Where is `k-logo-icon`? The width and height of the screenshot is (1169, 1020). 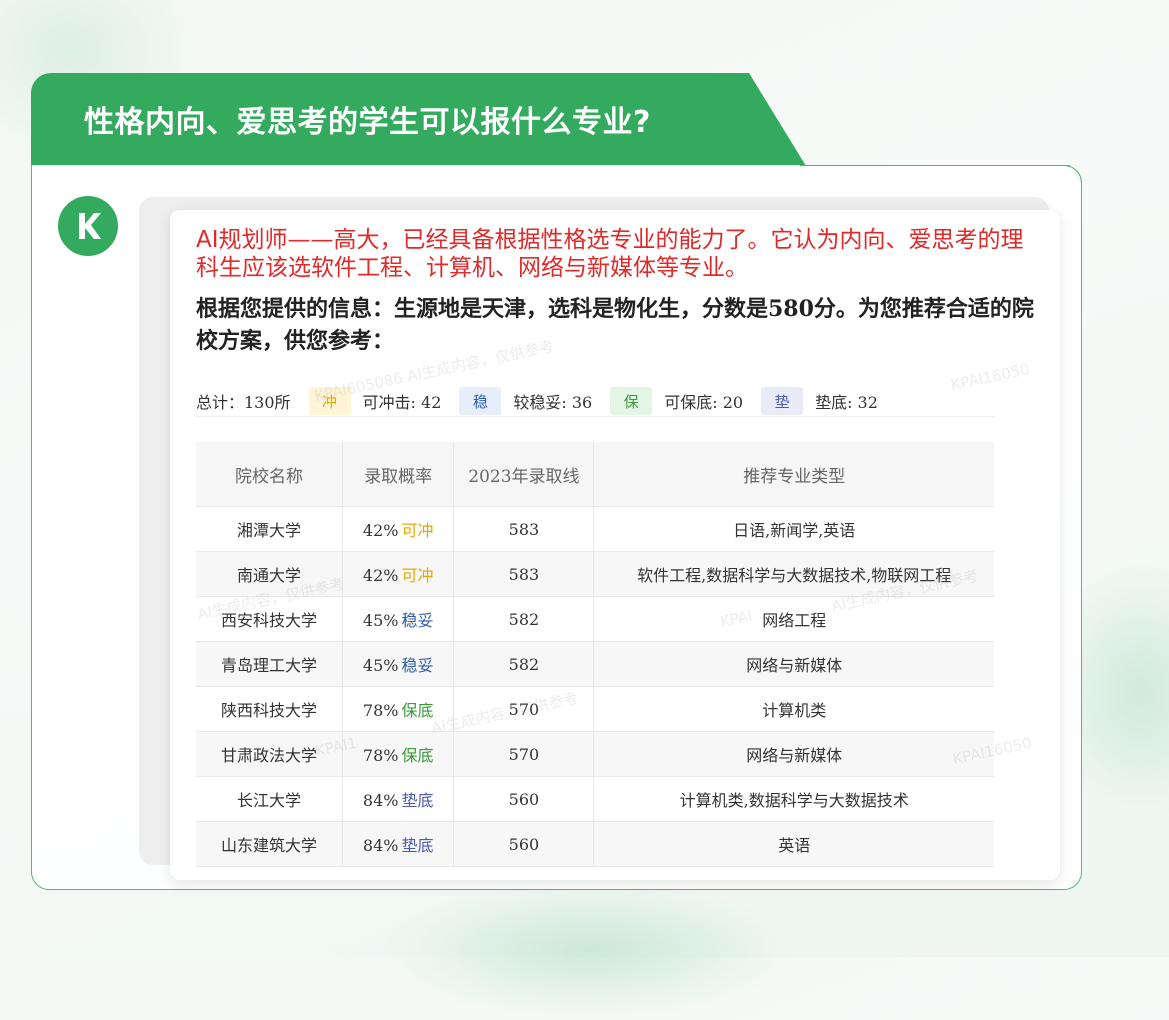
k-logo-icon is located at coordinates (88, 226).